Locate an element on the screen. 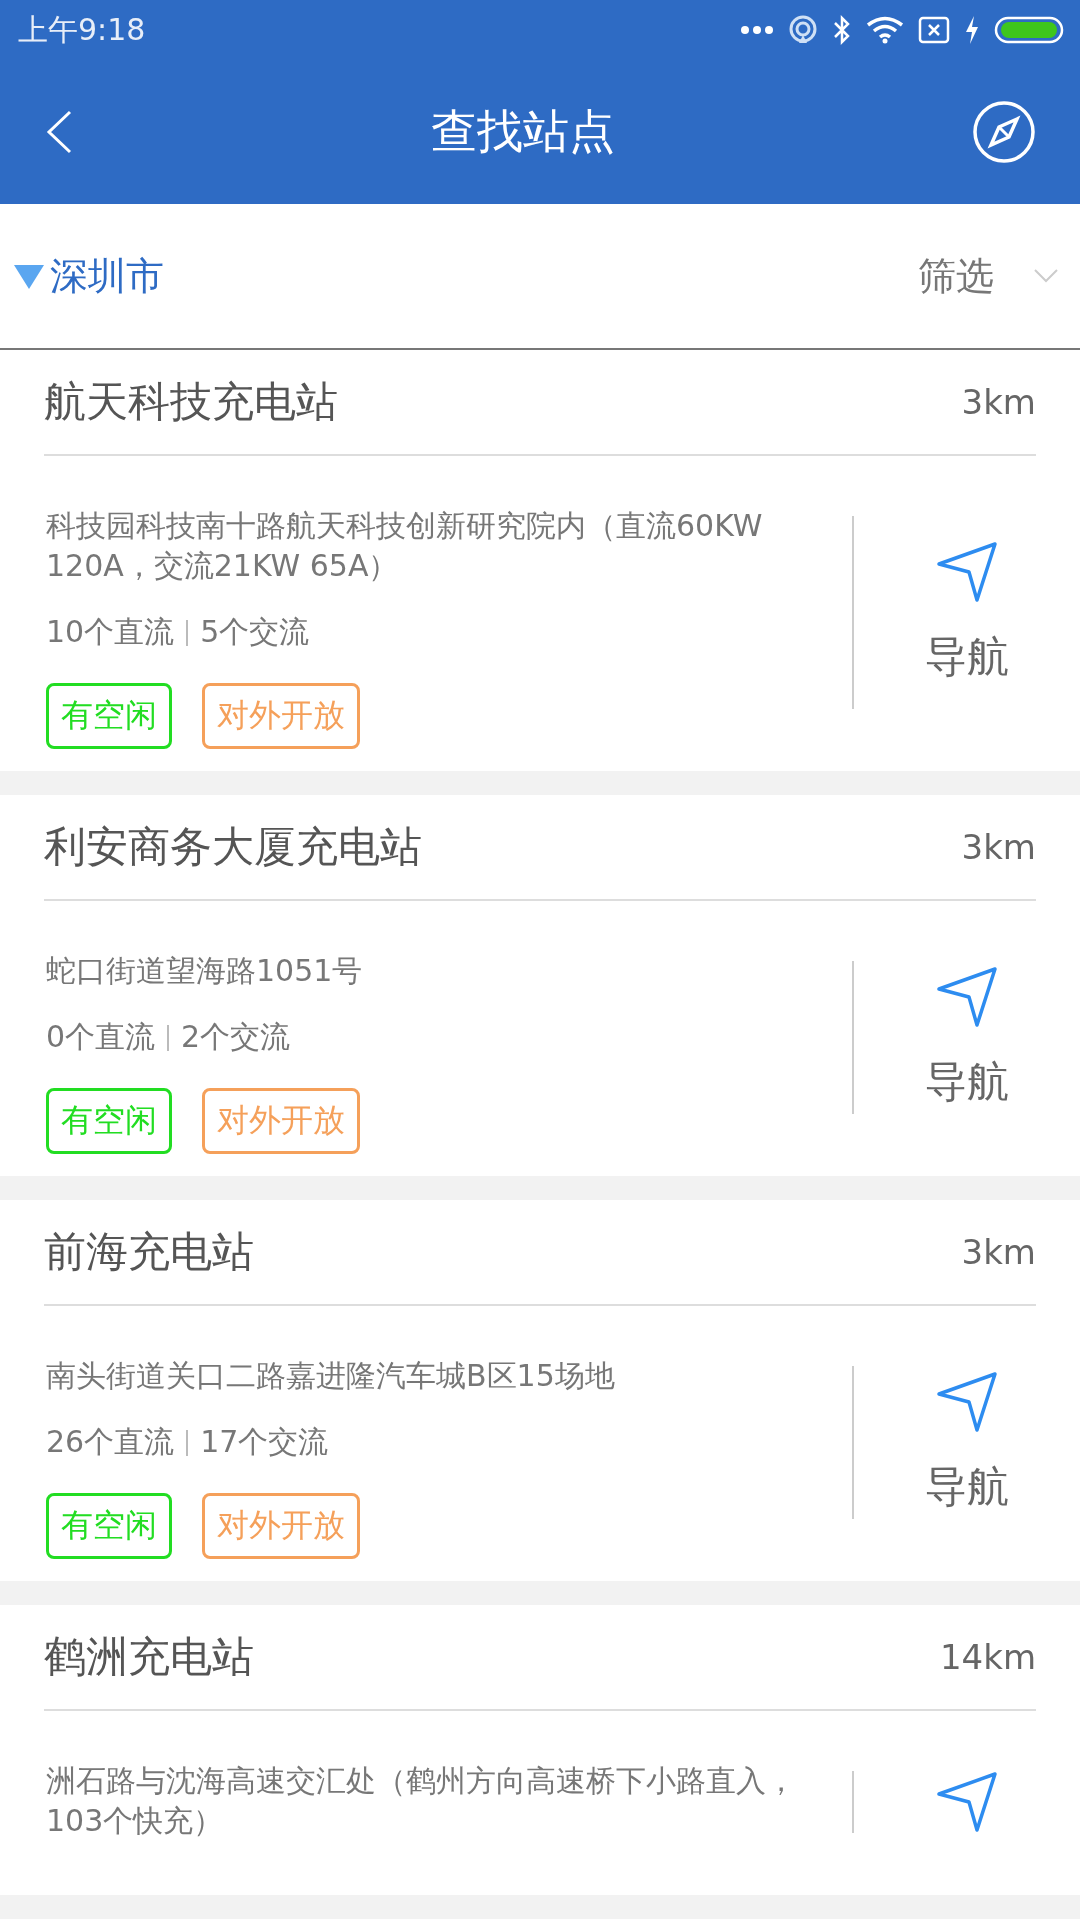 The width and height of the screenshot is (1080, 1920). ac-count: 17个交流 is located at coordinates (264, 1442).